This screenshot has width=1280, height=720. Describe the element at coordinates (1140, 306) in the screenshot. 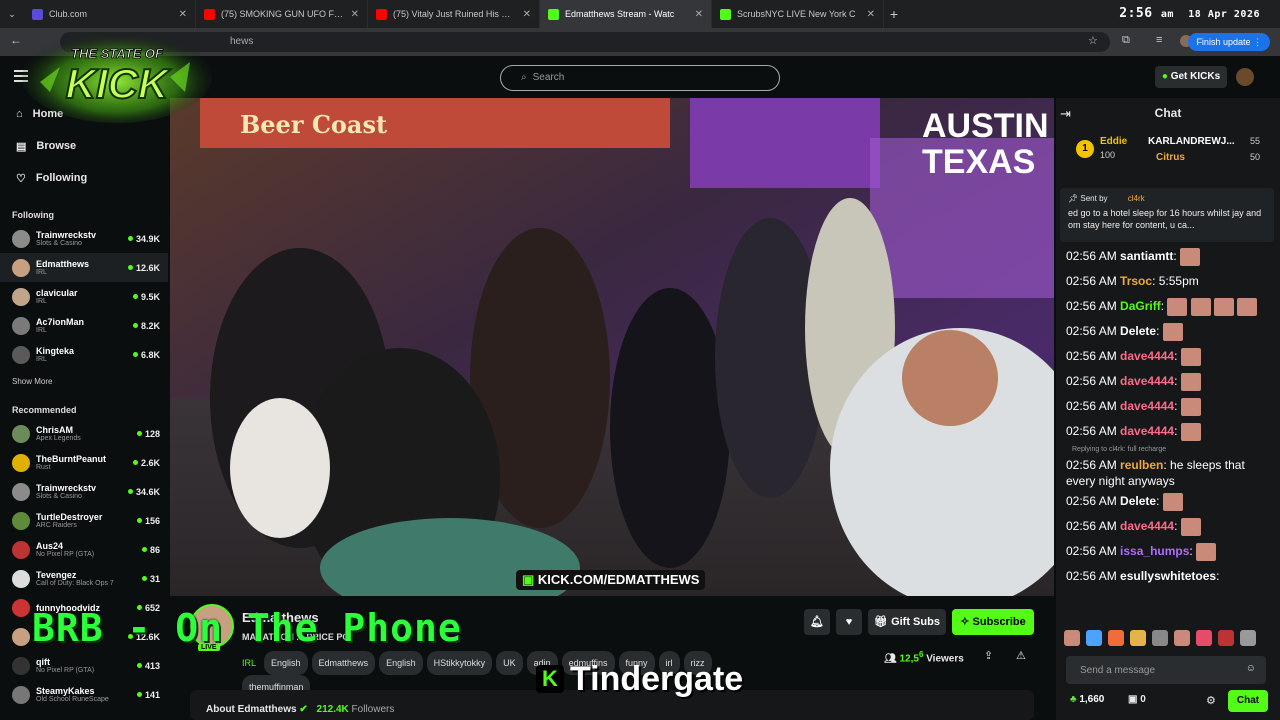

I see `message-user: DaGriff` at that location.